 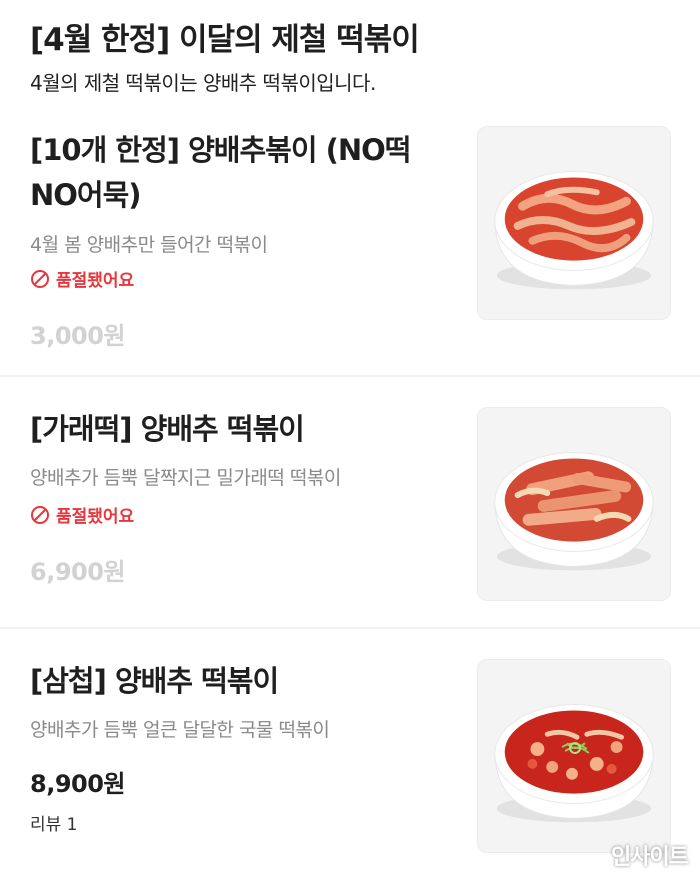 What do you see at coordinates (220, 150) in the screenshot?
I see `item-name-line1: [10개 한정] 양배추볶이 (NO떡` at bounding box center [220, 150].